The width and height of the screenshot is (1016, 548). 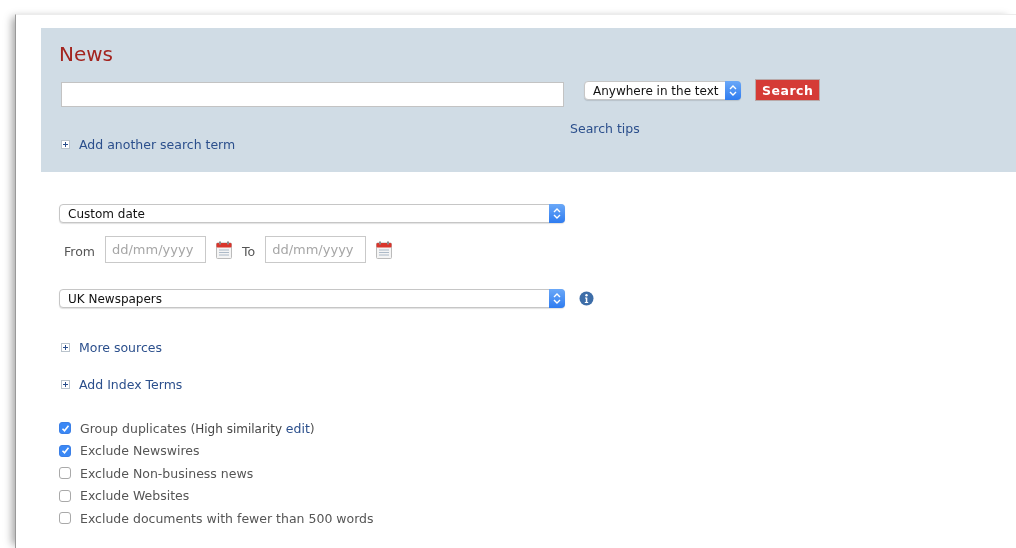 What do you see at coordinates (135, 496) in the screenshot?
I see `checkbox-label: Exclude Websites` at bounding box center [135, 496].